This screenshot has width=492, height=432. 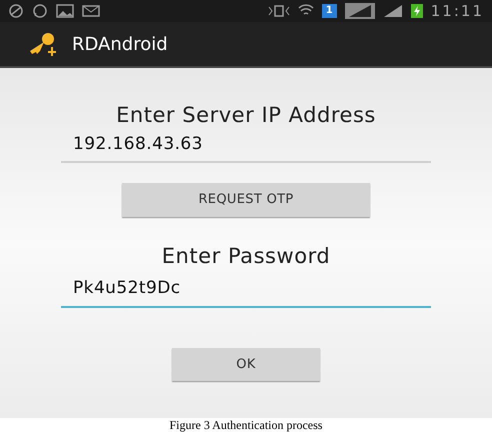 What do you see at coordinates (457, 11) in the screenshot?
I see `clock: 11:11` at bounding box center [457, 11].